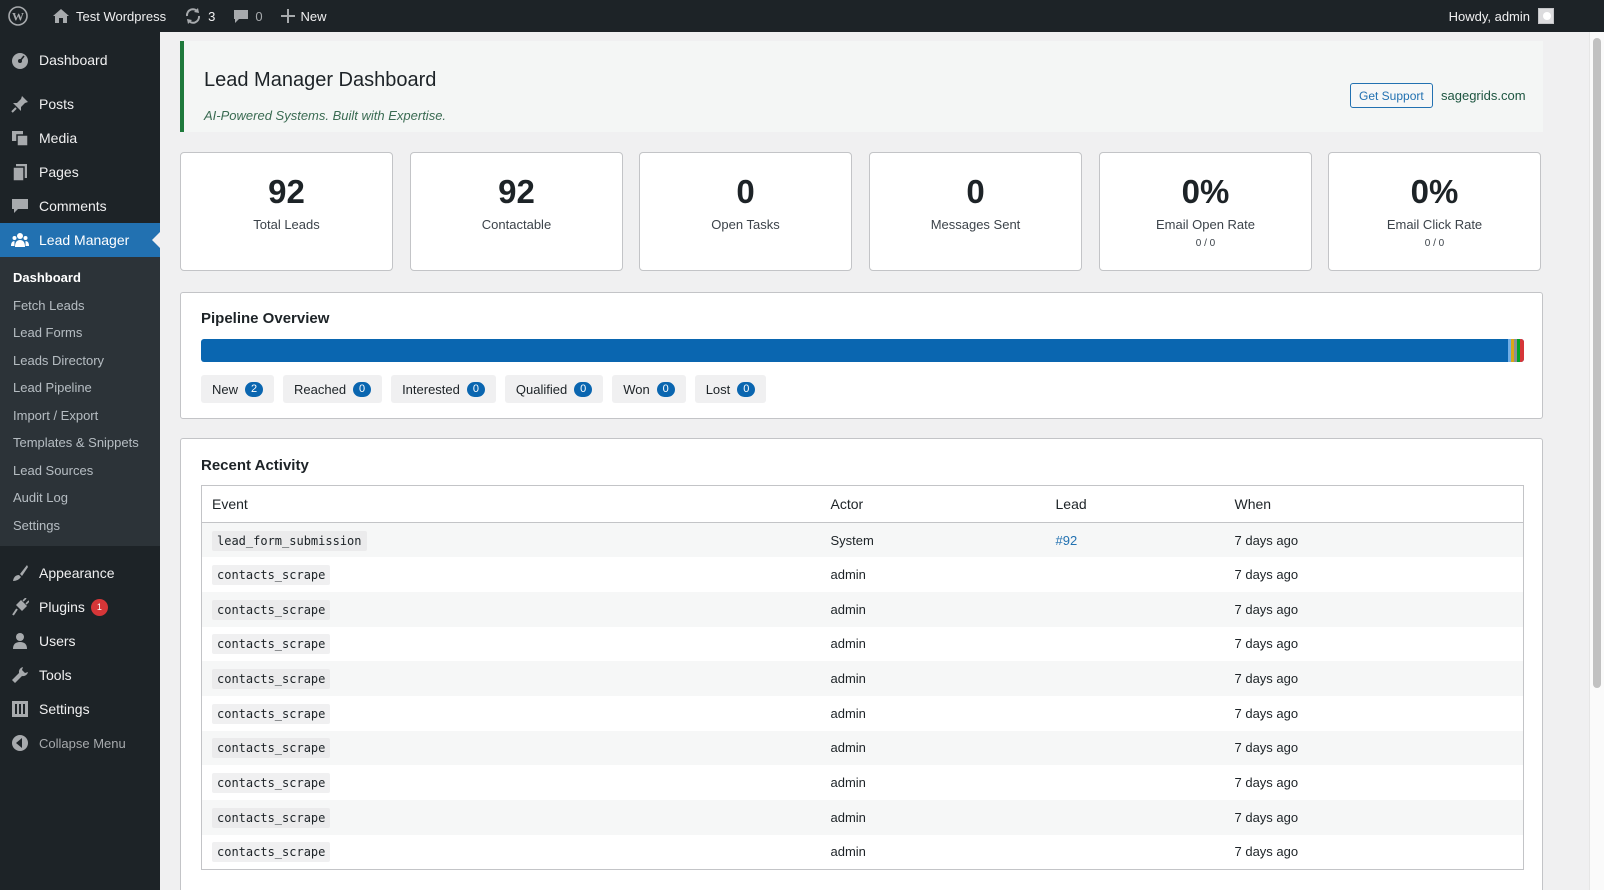 This screenshot has height=890, width=1604. Describe the element at coordinates (20, 172) in the screenshot. I see `pages-icon` at that location.